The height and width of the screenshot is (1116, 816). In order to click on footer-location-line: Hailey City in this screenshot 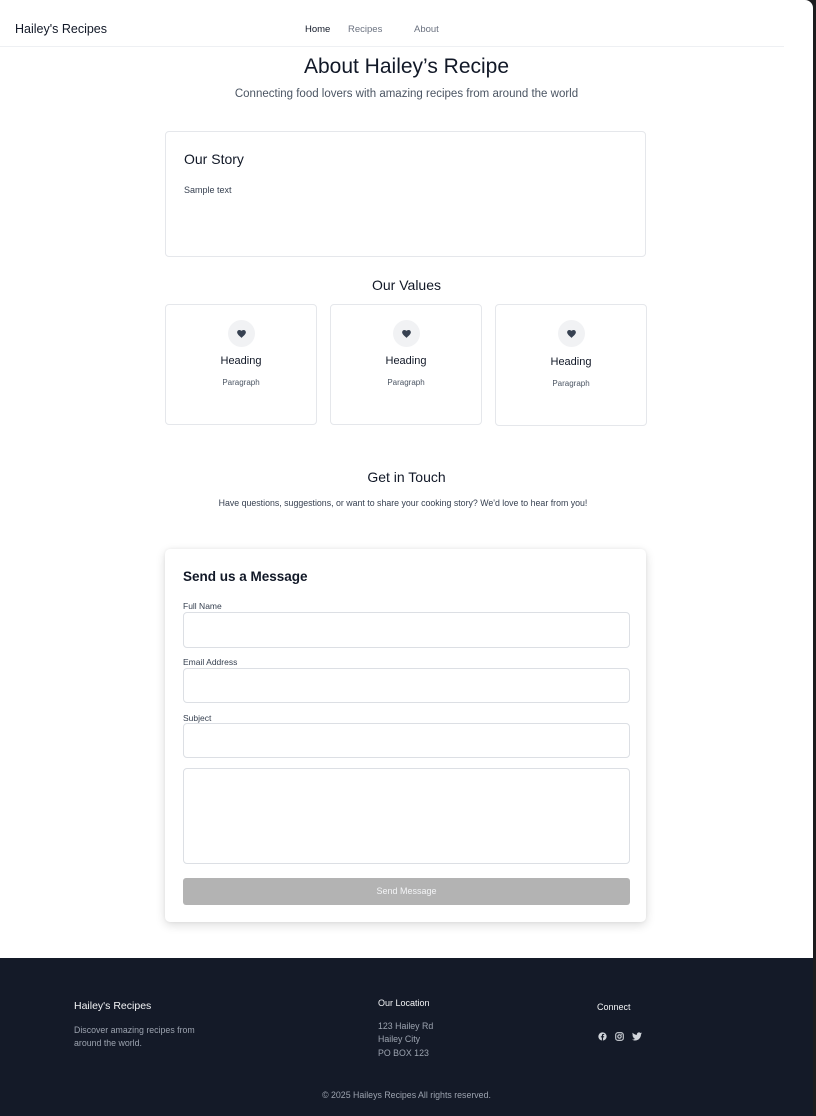, I will do `click(399, 1039)`.